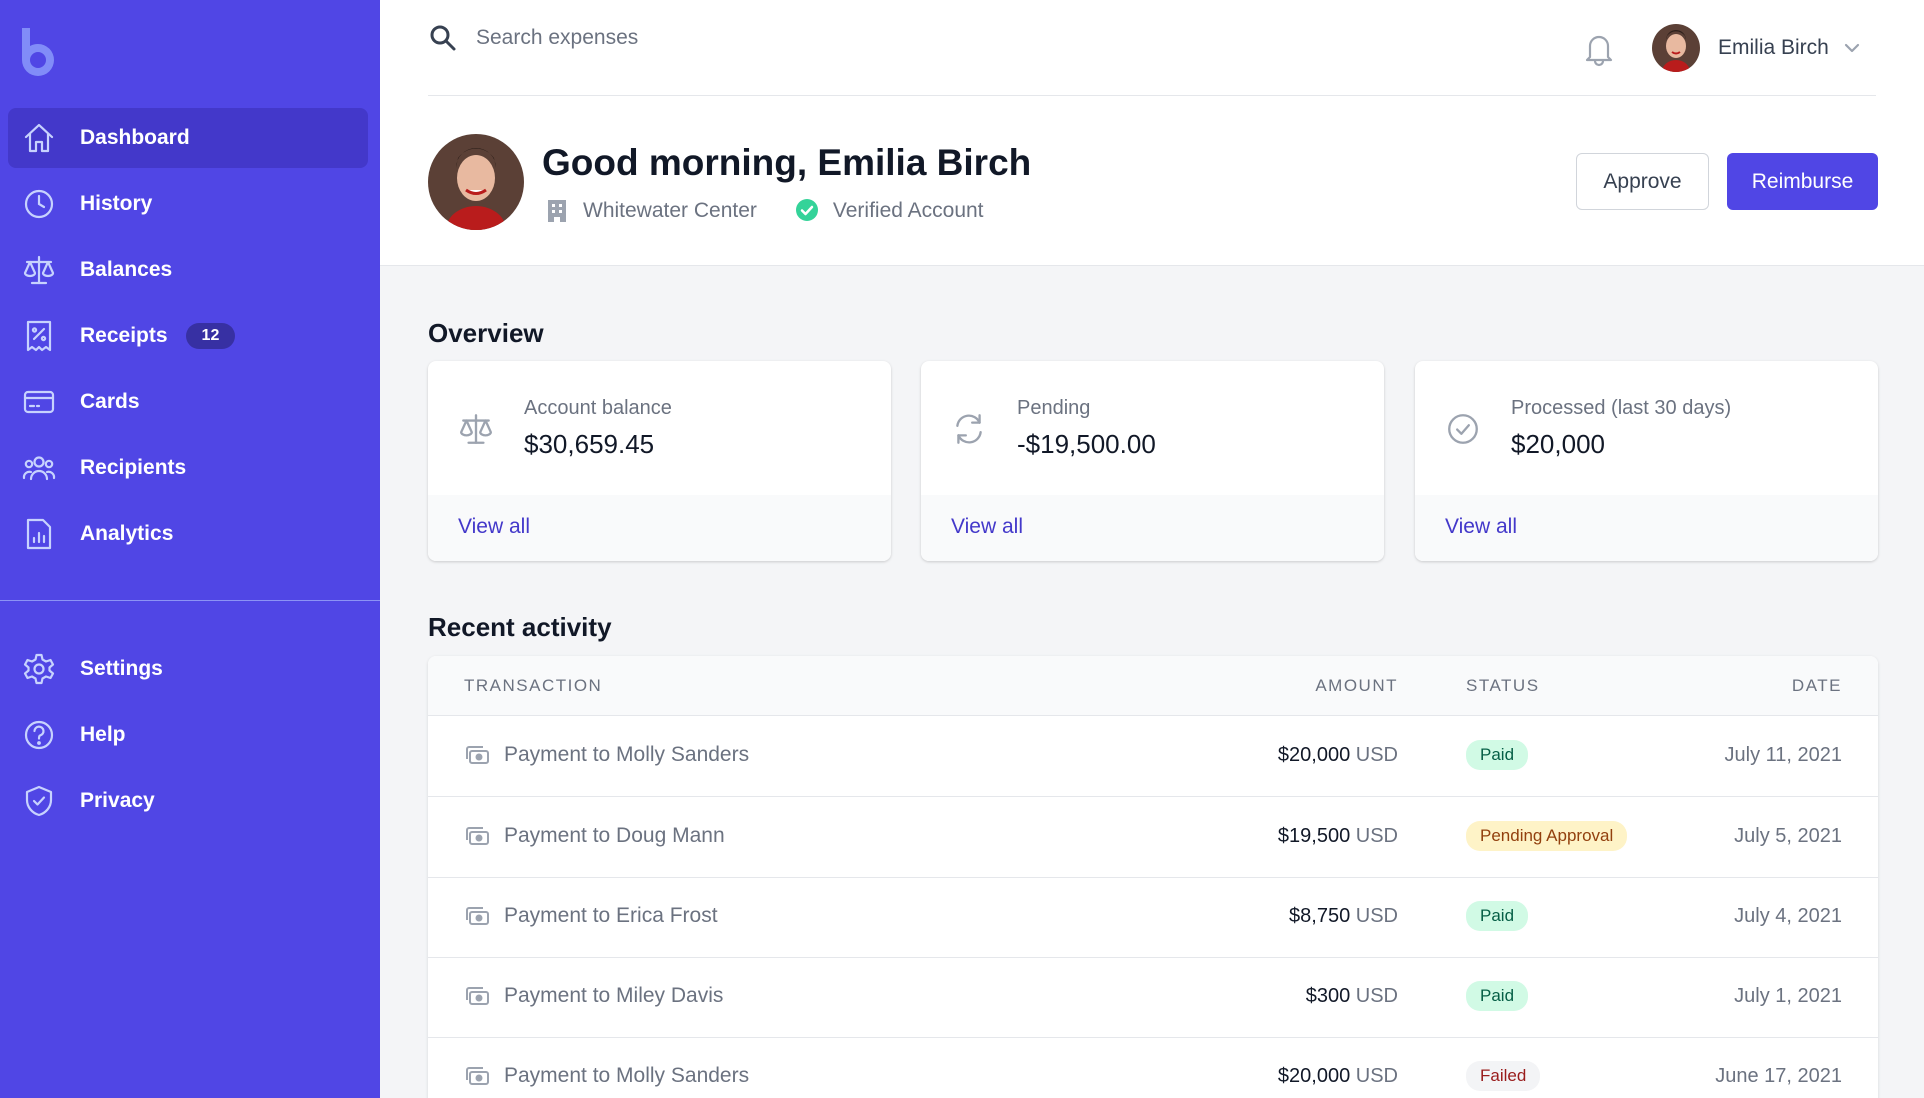 This screenshot has height=1098, width=1924. Describe the element at coordinates (188, 402) in the screenshot. I see `sidebar-item-cards: Cards` at that location.